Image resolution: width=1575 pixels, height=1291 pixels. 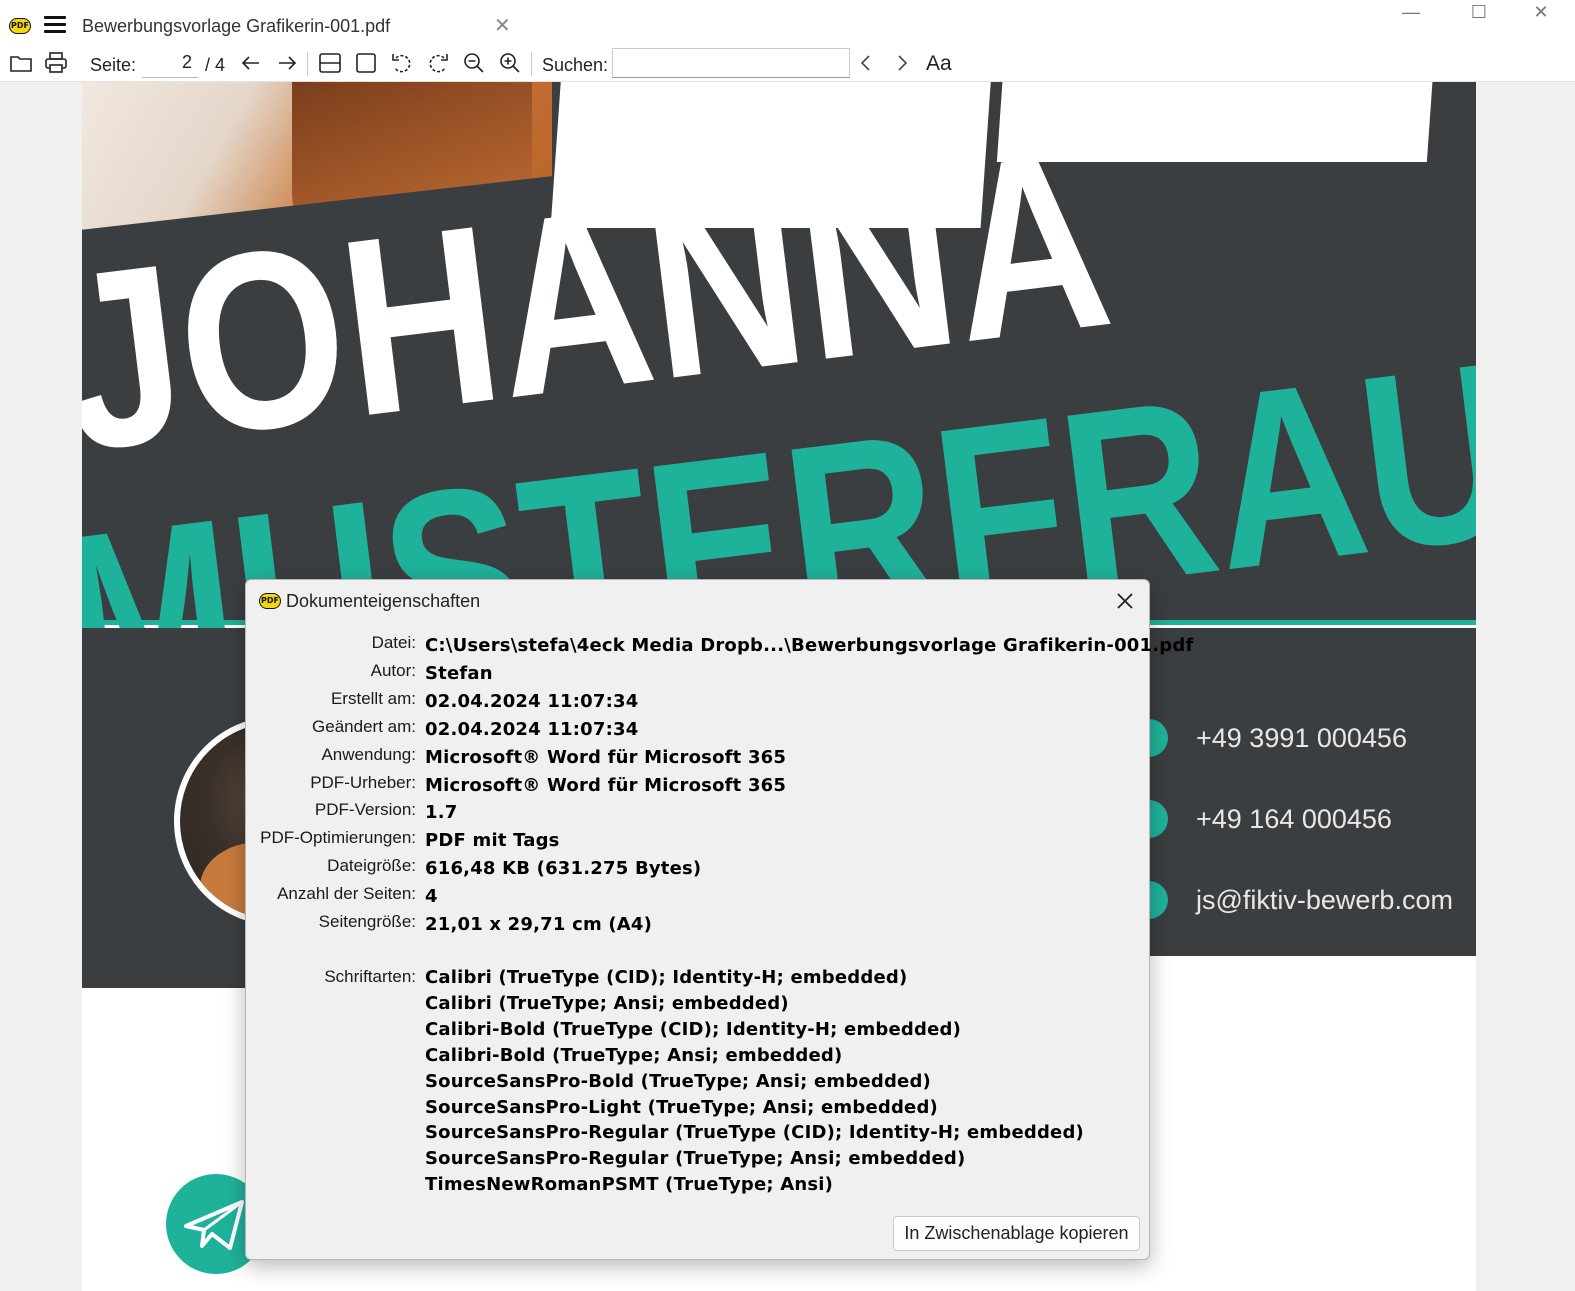 What do you see at coordinates (383, 601) in the screenshot?
I see `dialog-title: Dokumenteigenschaften` at bounding box center [383, 601].